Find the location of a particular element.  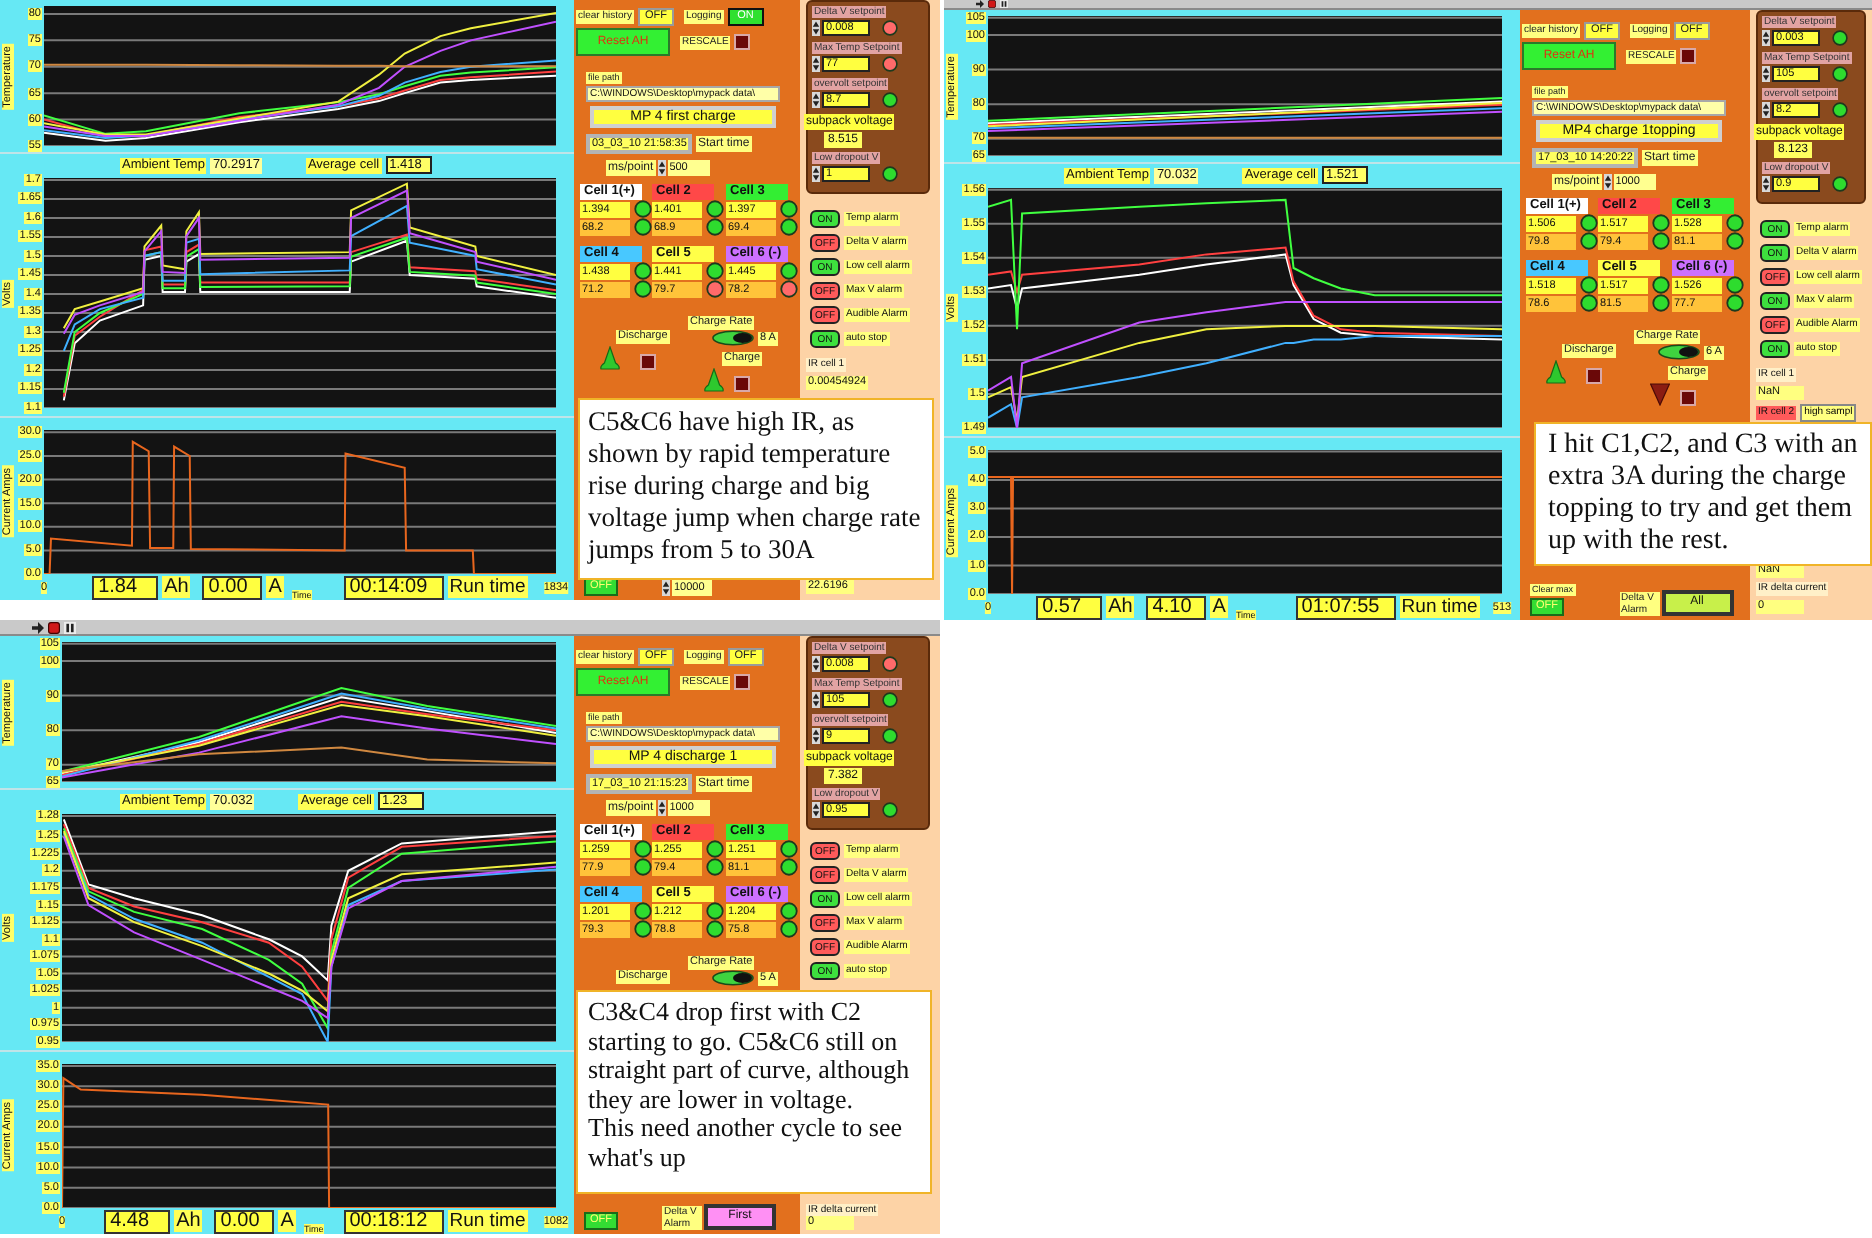

capacity-value: 1.84 is located at coordinates (125, 587).